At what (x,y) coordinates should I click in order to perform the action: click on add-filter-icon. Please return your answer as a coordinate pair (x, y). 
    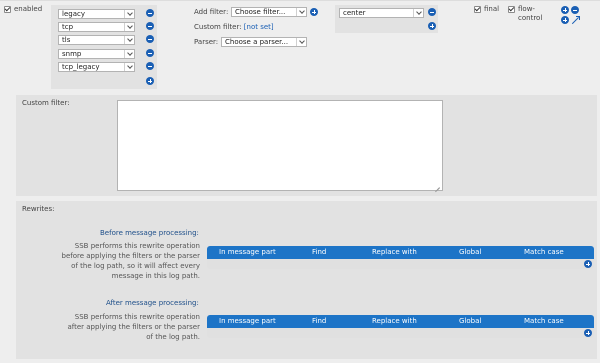
    Looking at the image, I should click on (314, 12).